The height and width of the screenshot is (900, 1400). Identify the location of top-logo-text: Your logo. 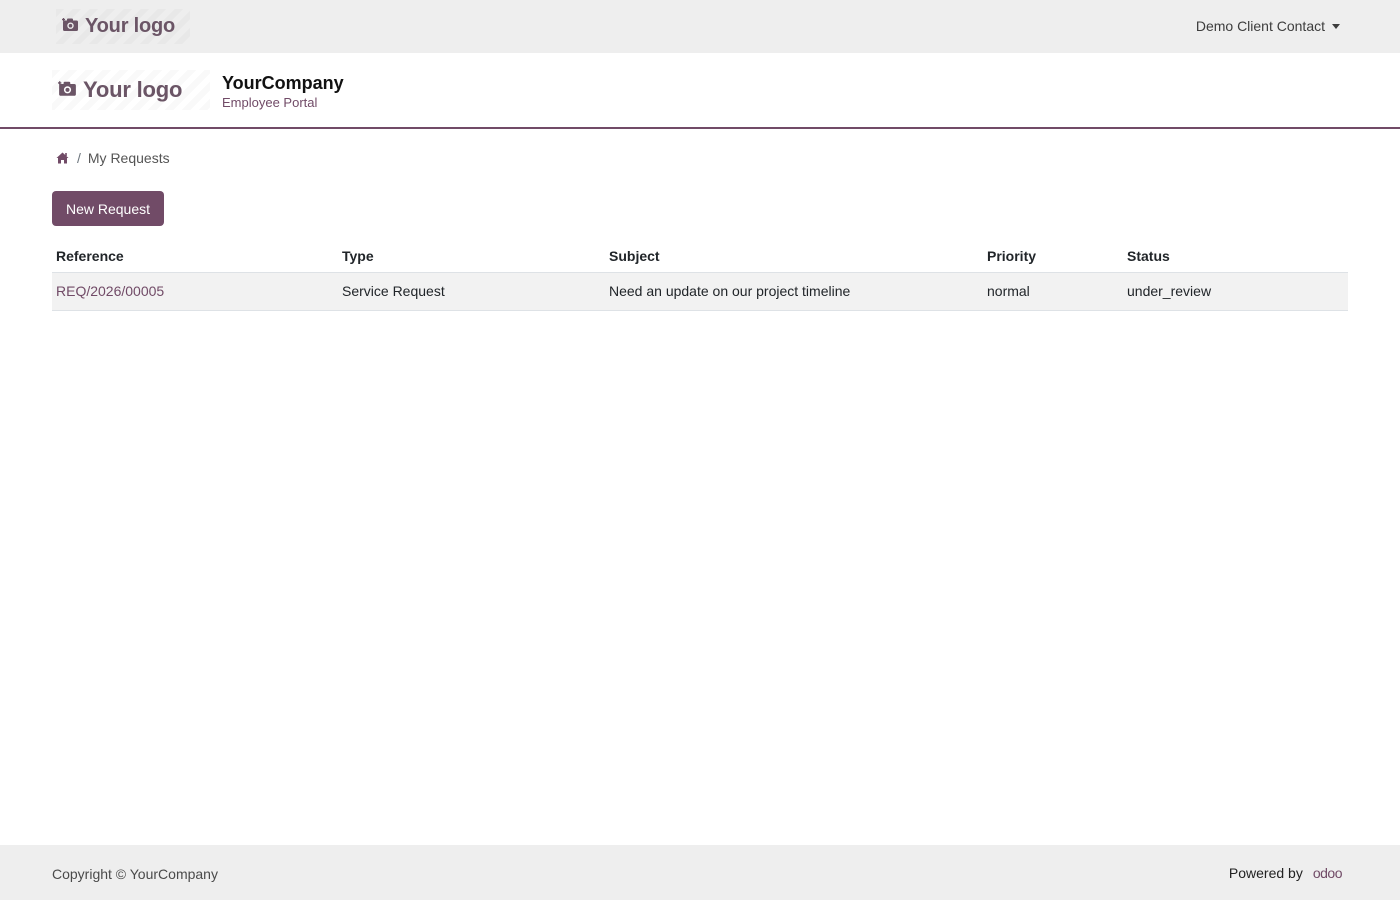
(130, 26).